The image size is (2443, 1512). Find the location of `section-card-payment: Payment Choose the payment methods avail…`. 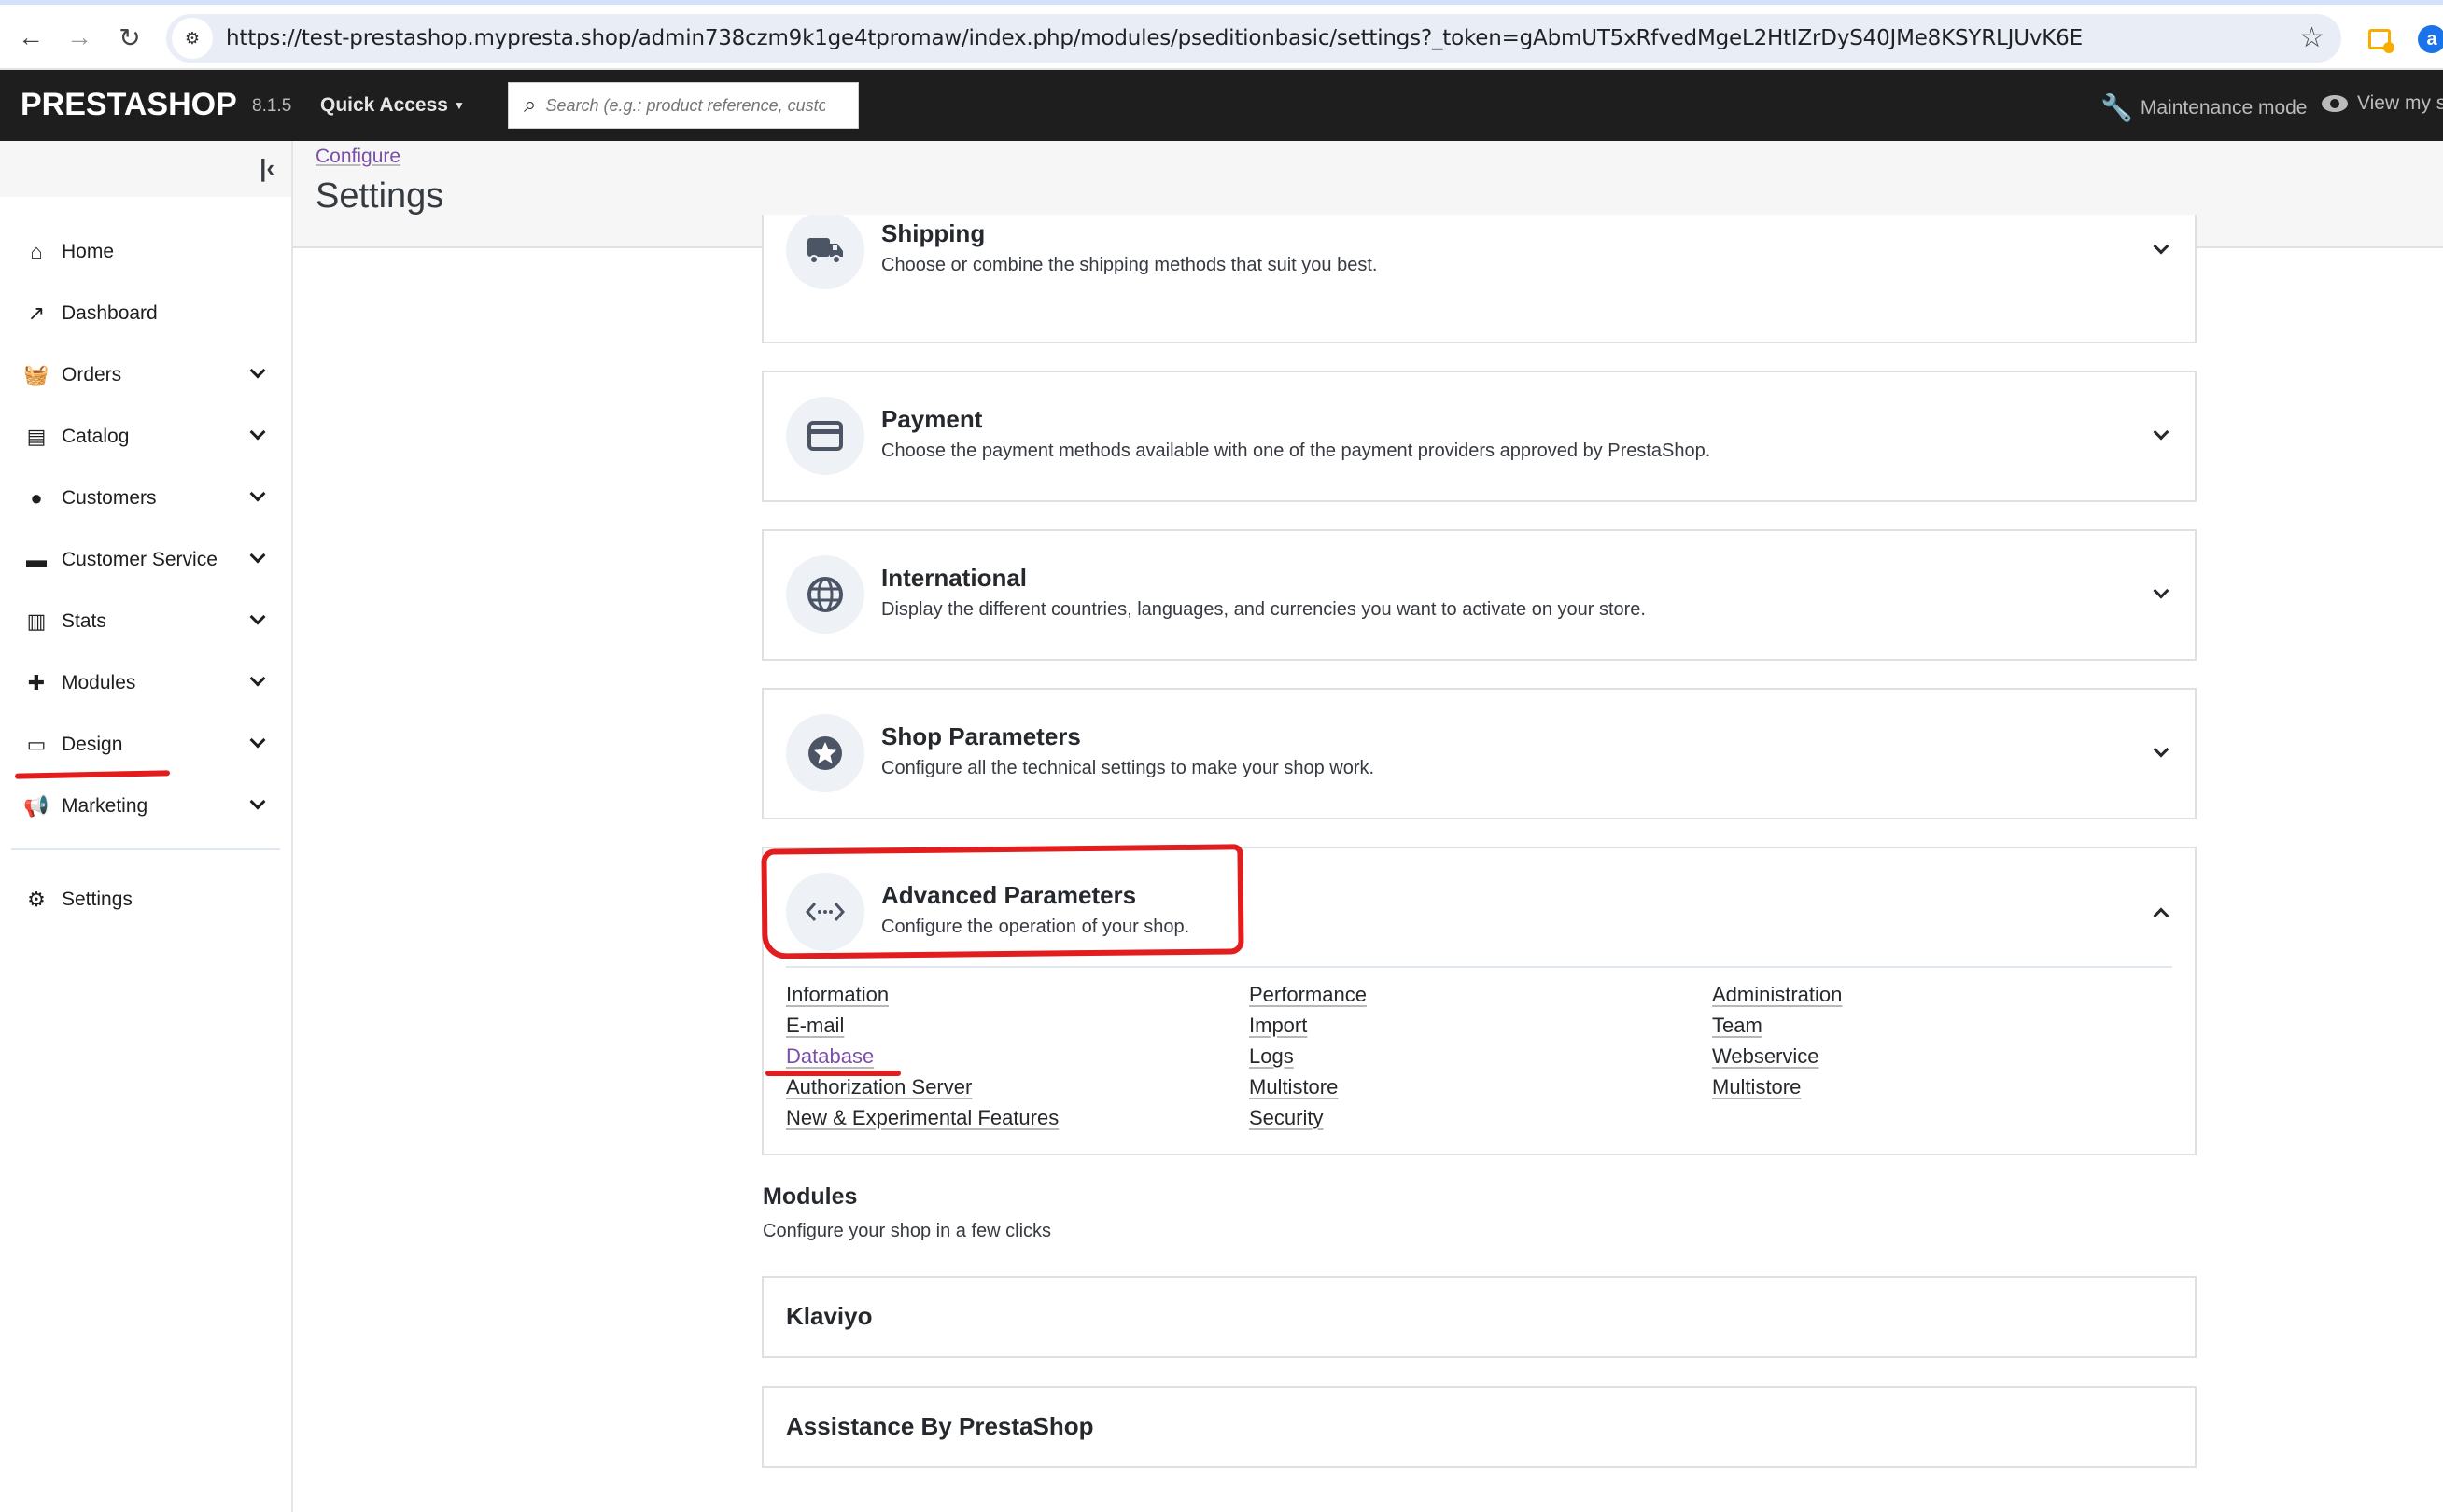

section-card-payment: Payment Choose the payment methods avail… is located at coordinates (1479, 436).